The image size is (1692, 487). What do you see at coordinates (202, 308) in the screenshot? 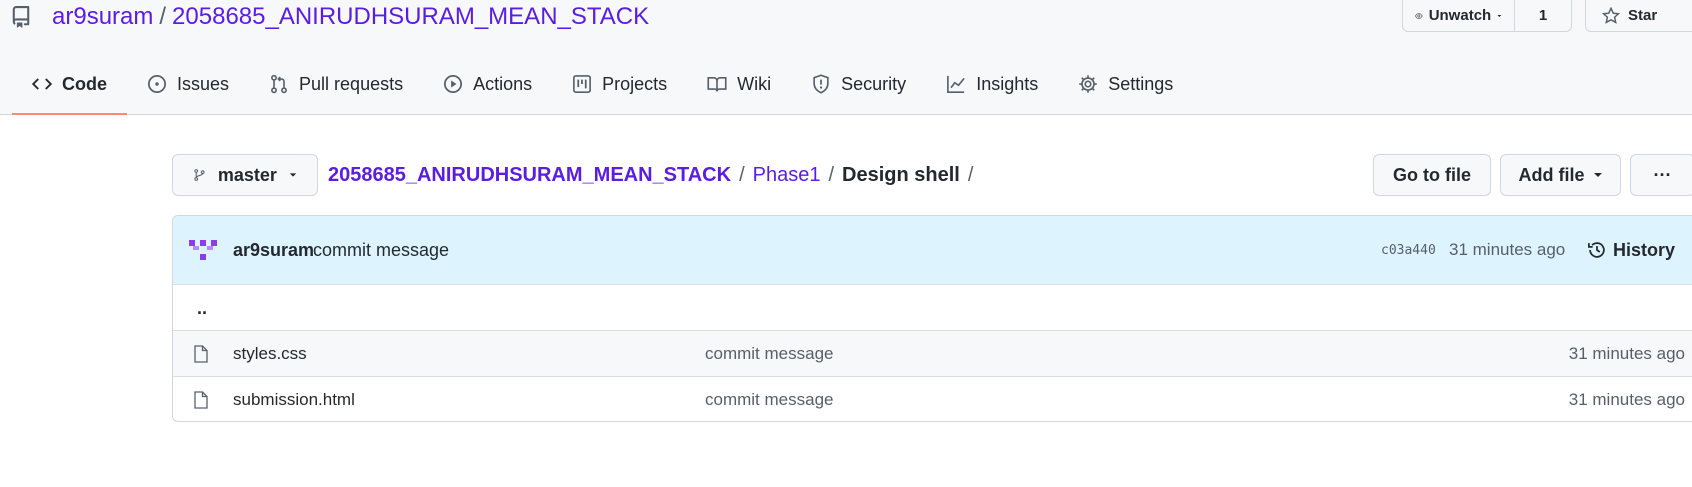
I see `parent-directory-link: ..` at bounding box center [202, 308].